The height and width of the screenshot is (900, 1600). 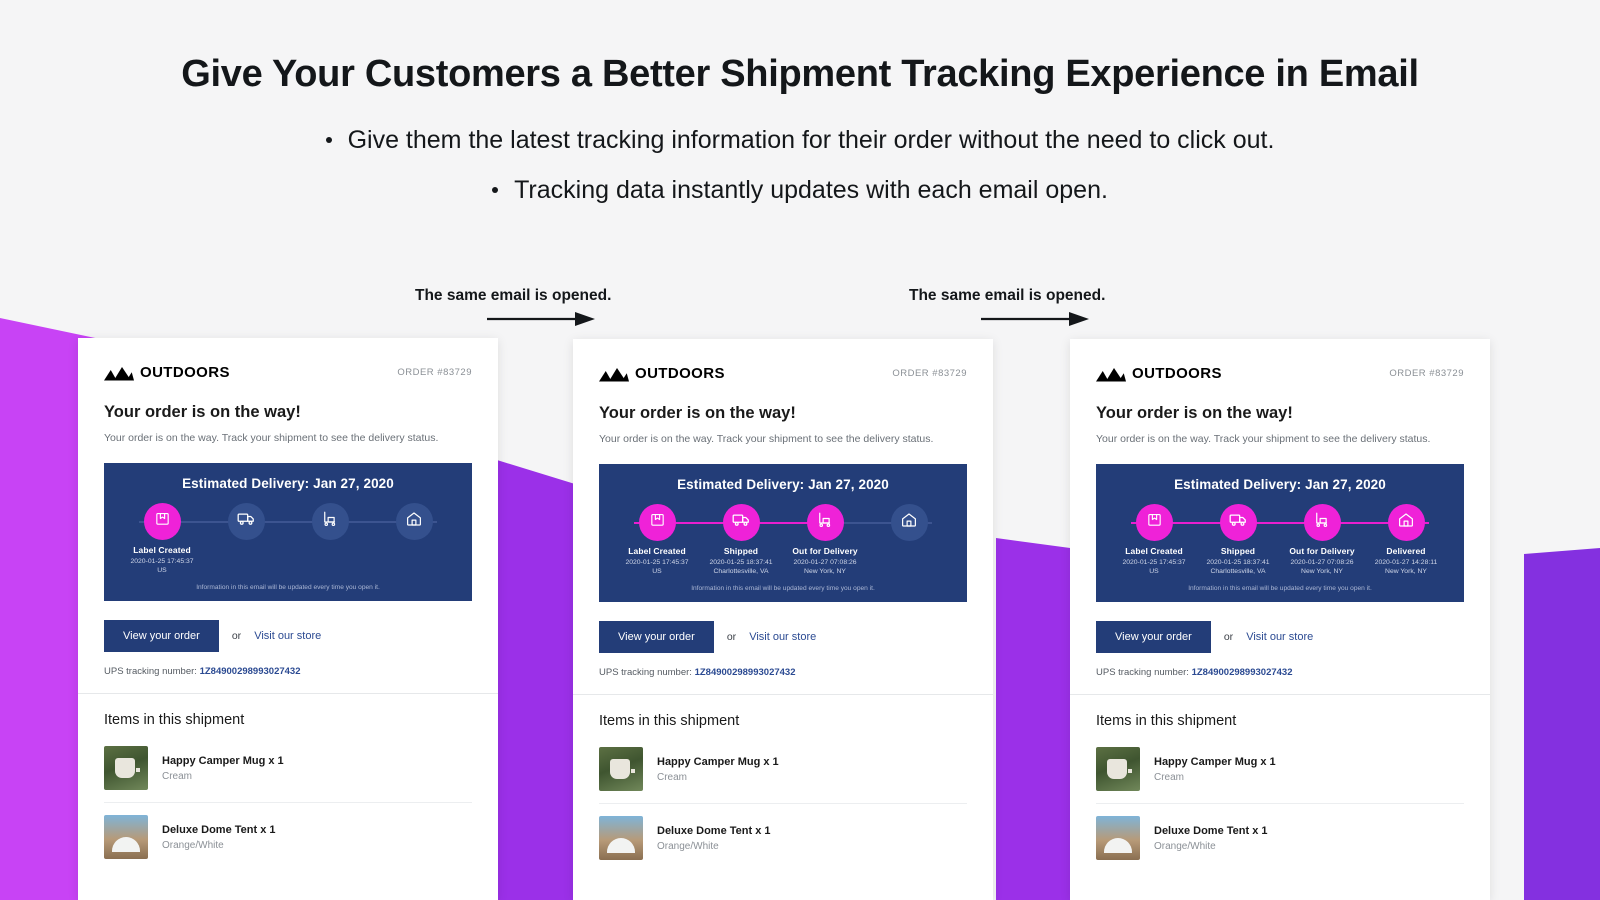 I want to click on tracking-step-label: Label Created, so click(x=1154, y=550).